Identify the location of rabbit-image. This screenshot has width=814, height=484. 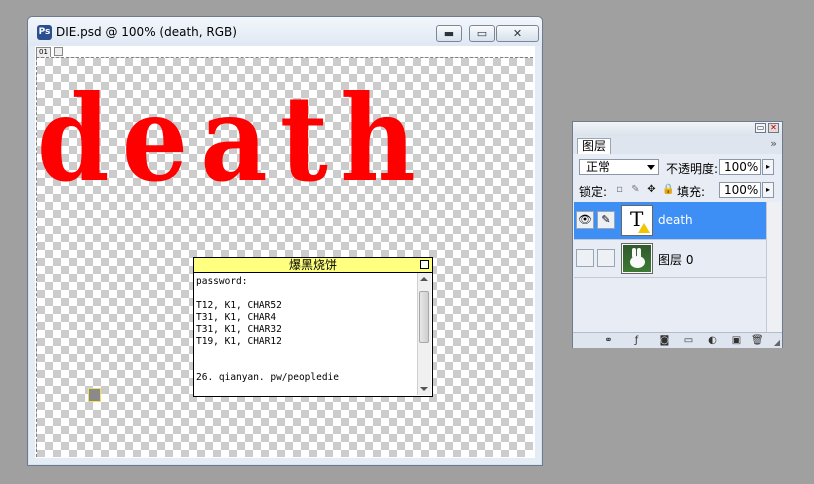
(637, 258).